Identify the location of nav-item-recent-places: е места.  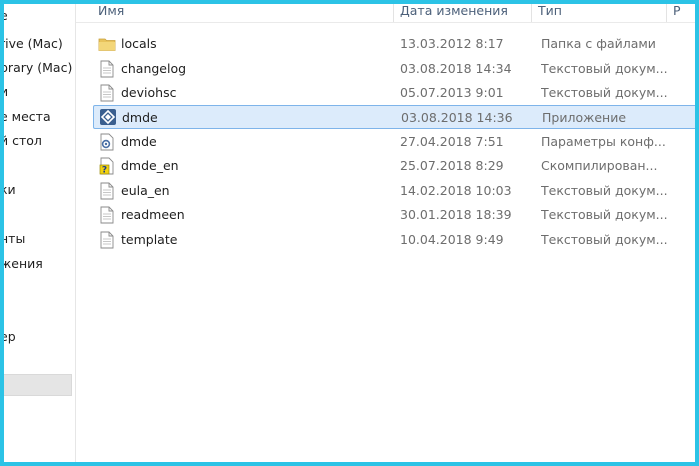
(37, 117).